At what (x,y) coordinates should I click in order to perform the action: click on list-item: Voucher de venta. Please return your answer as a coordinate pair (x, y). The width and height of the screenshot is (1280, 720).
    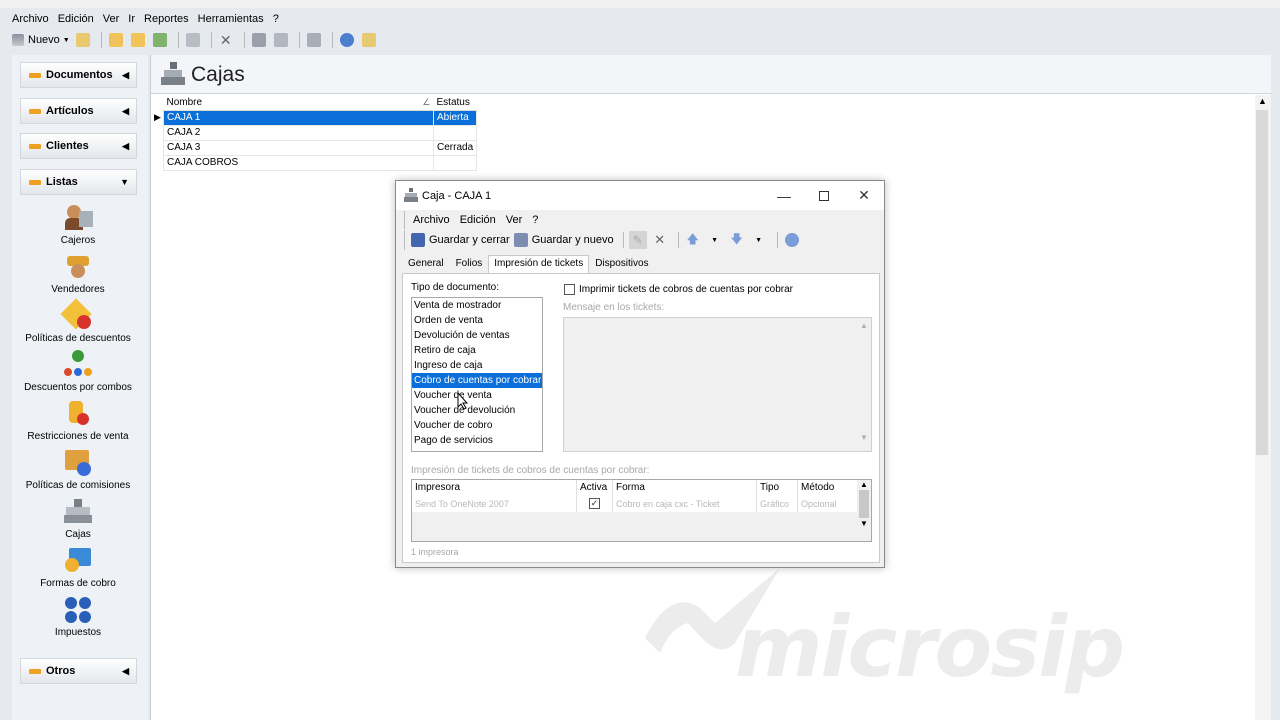
    Looking at the image, I should click on (477, 395).